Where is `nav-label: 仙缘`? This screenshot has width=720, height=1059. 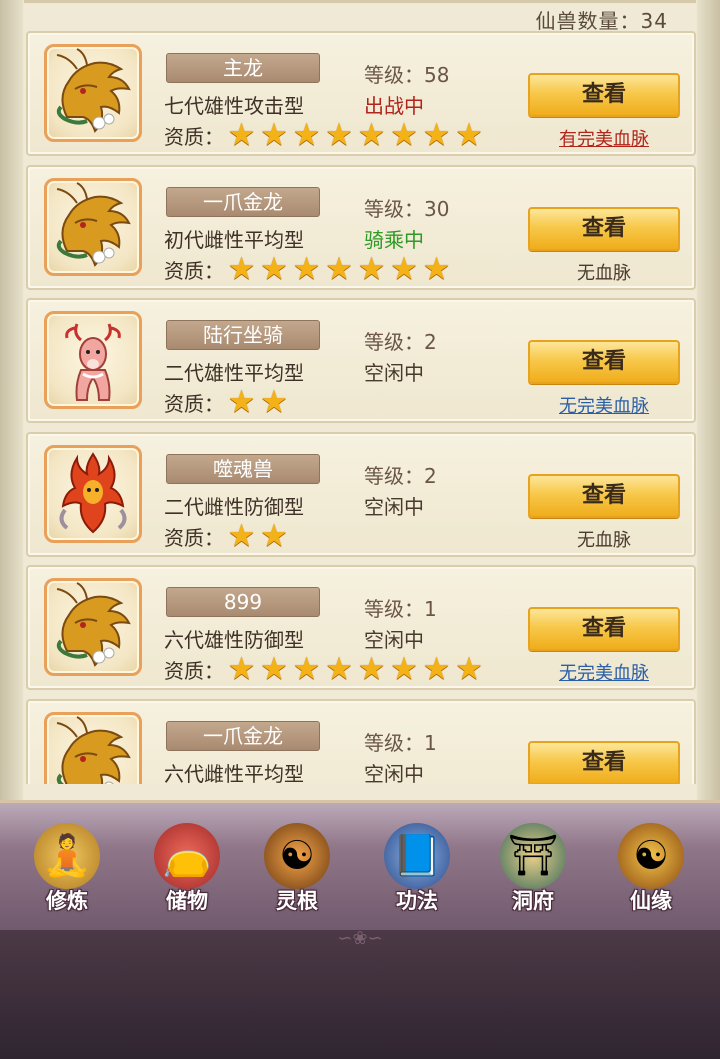
nav-label: 仙缘 is located at coordinates (651, 901).